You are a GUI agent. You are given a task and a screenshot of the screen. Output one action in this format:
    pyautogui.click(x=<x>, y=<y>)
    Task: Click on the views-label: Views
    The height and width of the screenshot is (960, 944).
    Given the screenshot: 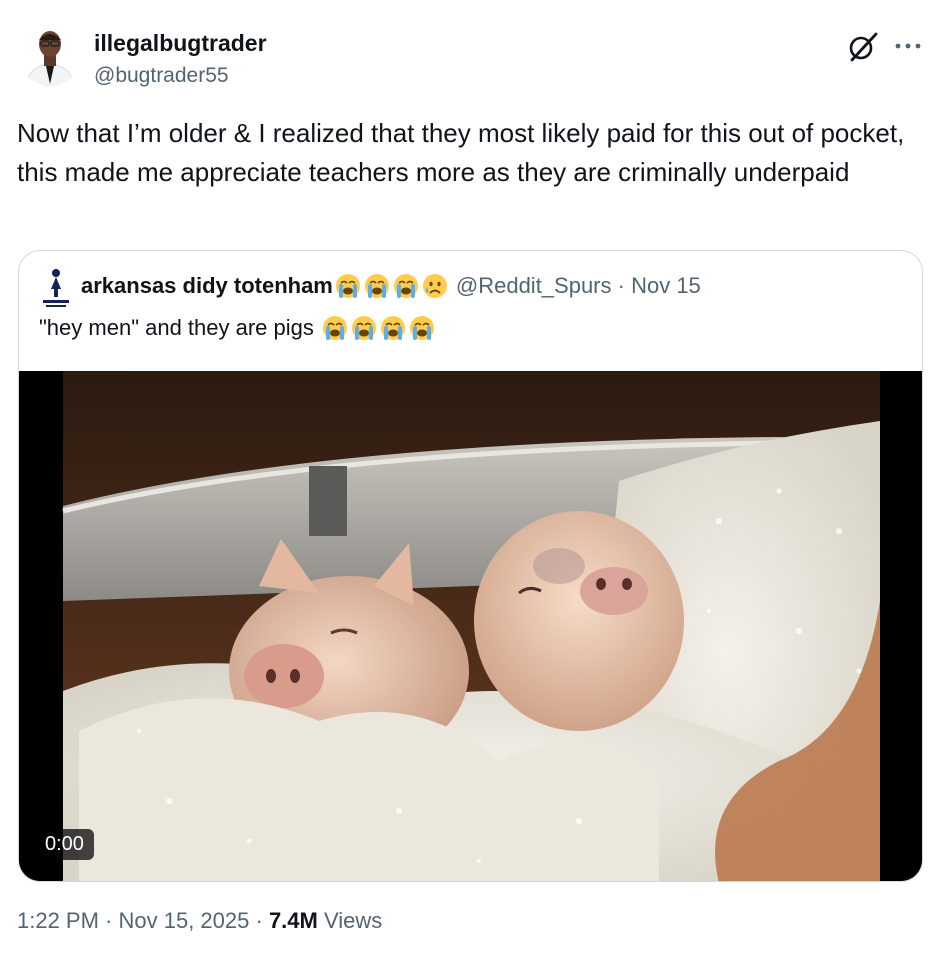 What is the action you would take?
    pyautogui.click(x=350, y=920)
    